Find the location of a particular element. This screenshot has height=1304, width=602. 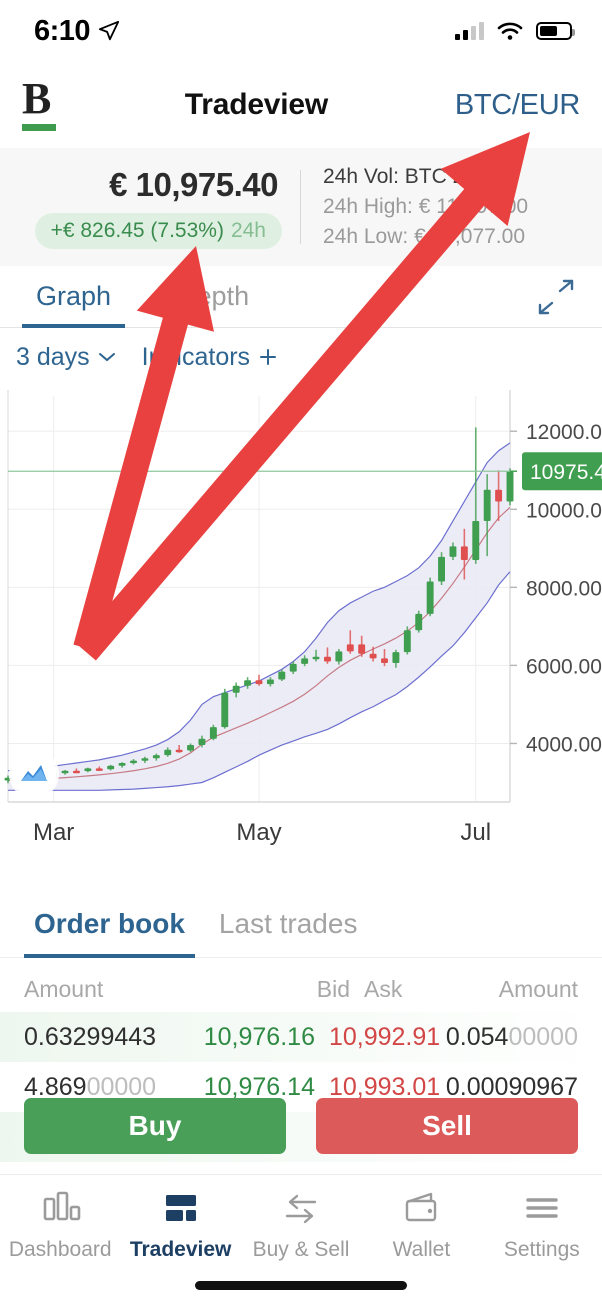

table-row: 0.63299443 10,976.16 10,992.91 0.05400000 is located at coordinates (301, 1037).